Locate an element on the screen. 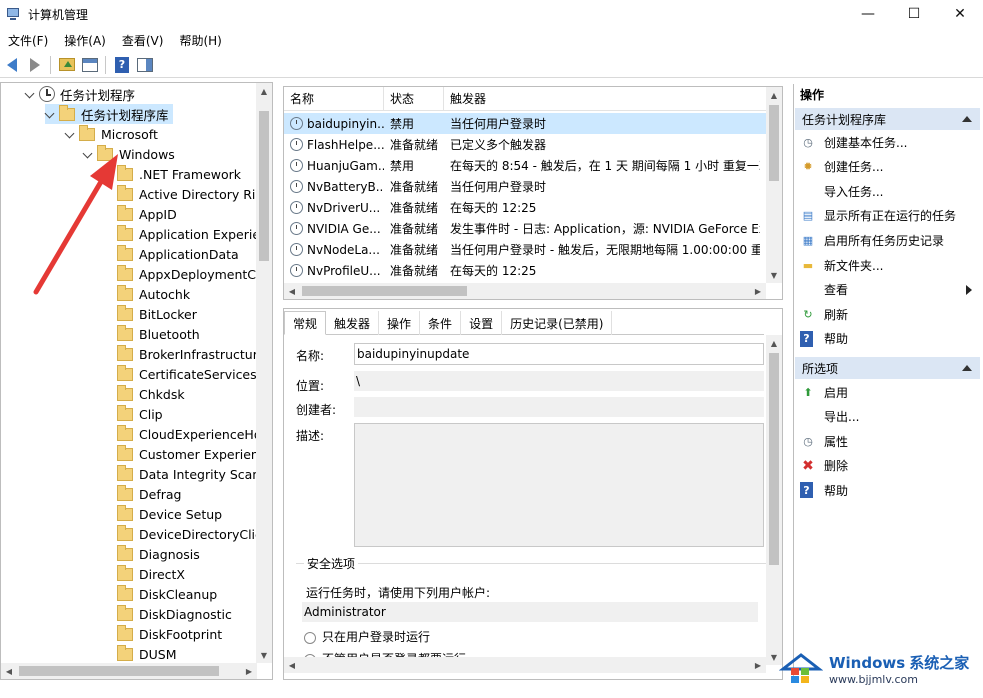 This screenshot has height=698, width=983. tree-item-task-folder: DiskFootprint is located at coordinates (169, 634).